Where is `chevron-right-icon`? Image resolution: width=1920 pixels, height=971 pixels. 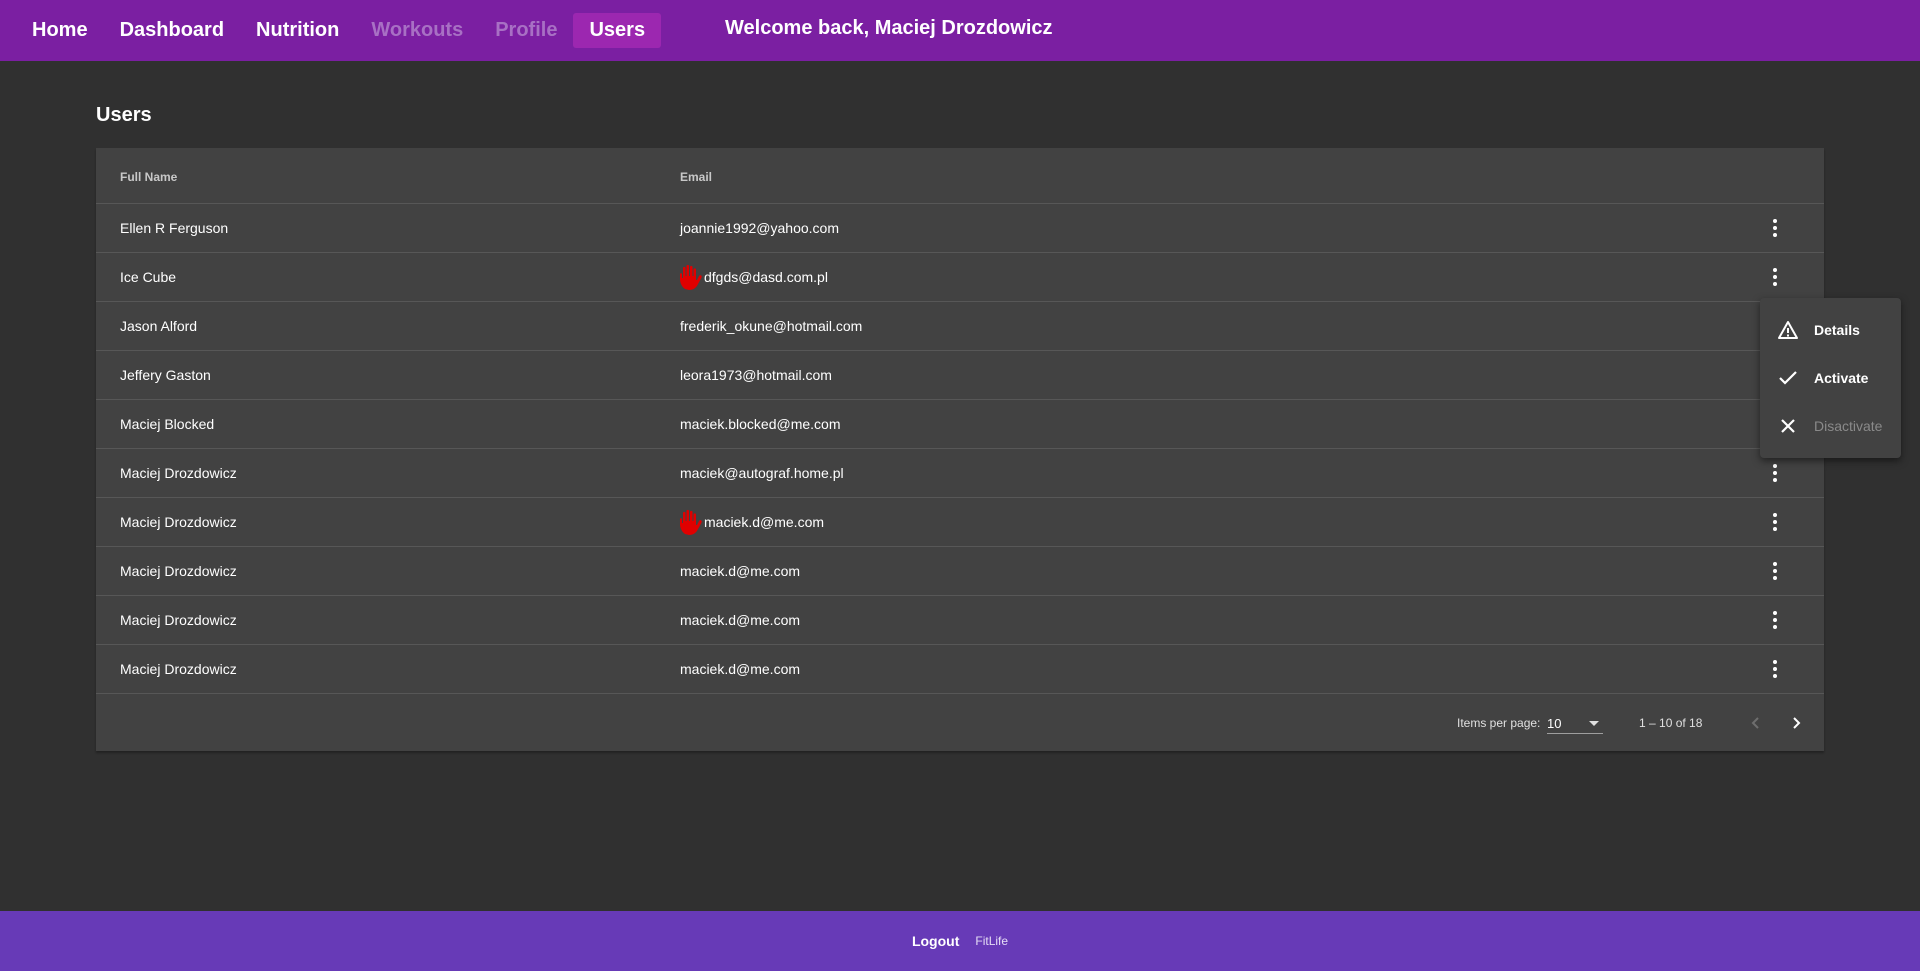 chevron-right-icon is located at coordinates (1797, 723).